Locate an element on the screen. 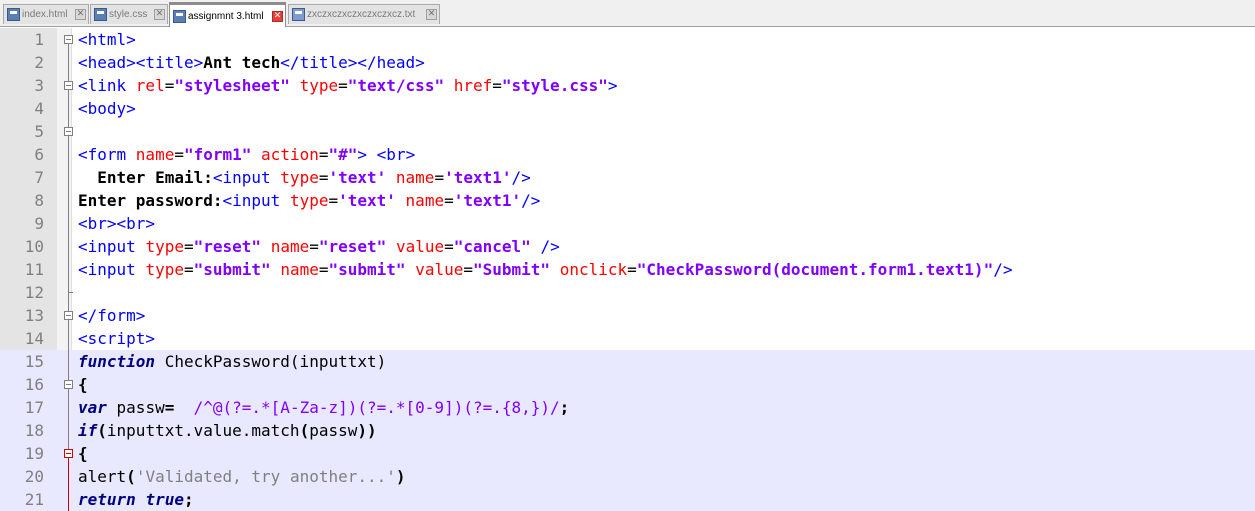 This screenshot has width=1255, height=511. code-text: if(inputtxt.value.match(passw)) is located at coordinates (227, 430).